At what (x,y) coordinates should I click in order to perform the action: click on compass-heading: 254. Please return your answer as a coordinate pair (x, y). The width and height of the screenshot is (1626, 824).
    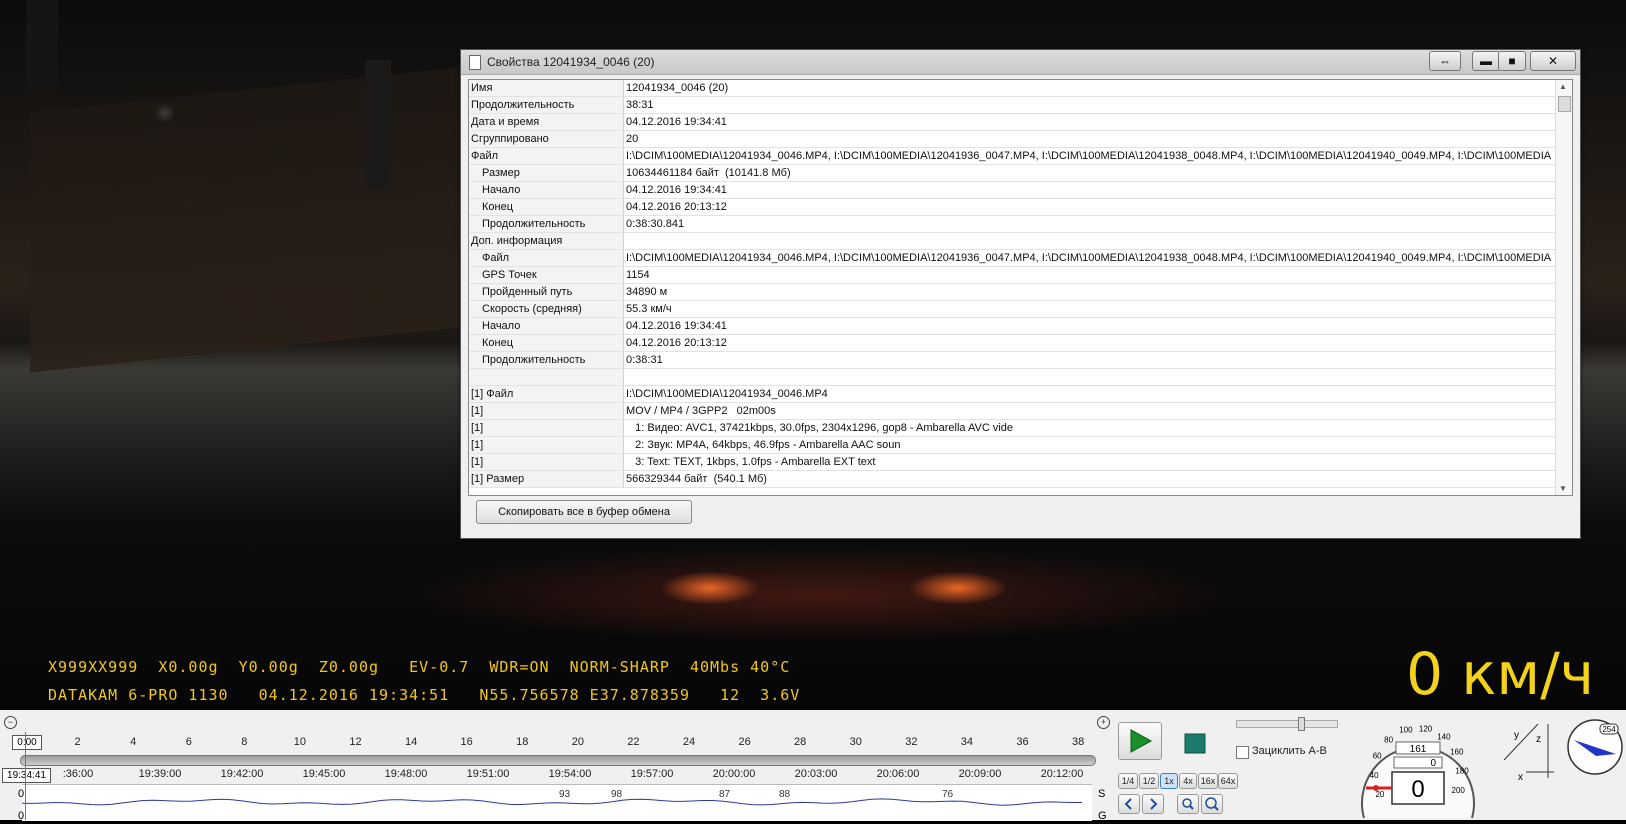
    Looking at the image, I should click on (1609, 729).